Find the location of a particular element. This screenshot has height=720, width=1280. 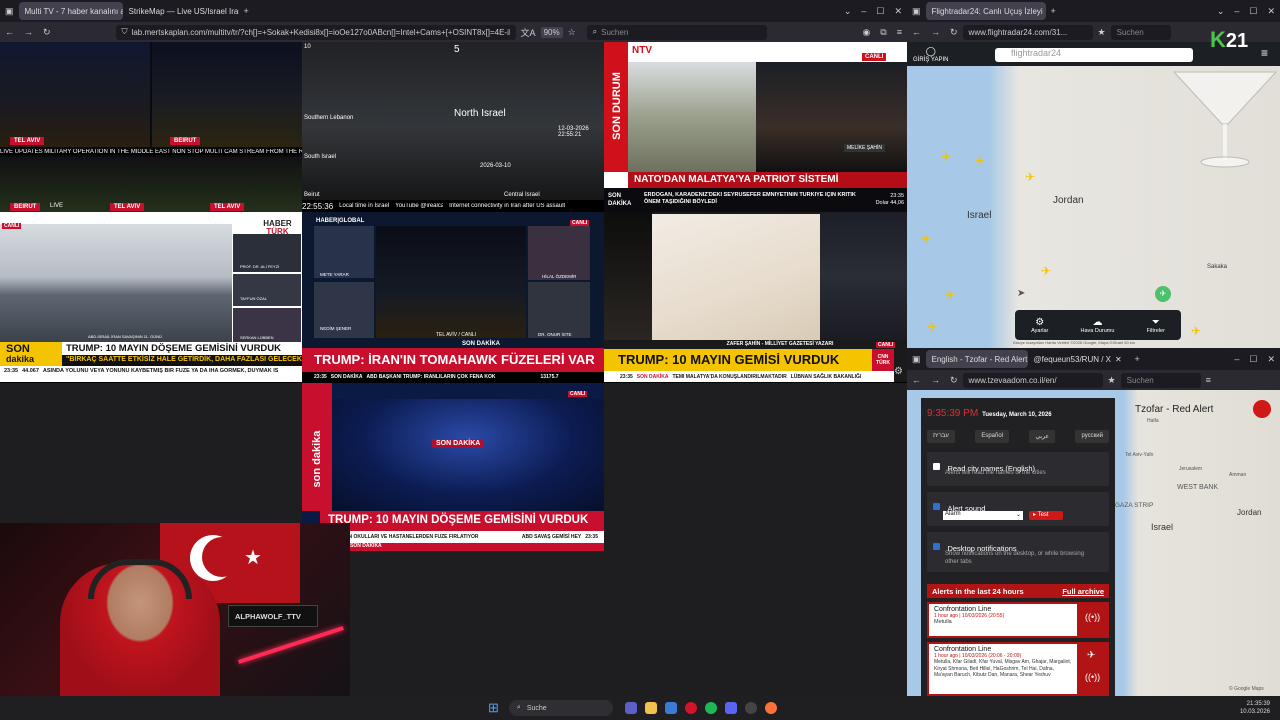

address-bar: www.tzevaadom.co.il/en/ is located at coordinates (1032, 380).